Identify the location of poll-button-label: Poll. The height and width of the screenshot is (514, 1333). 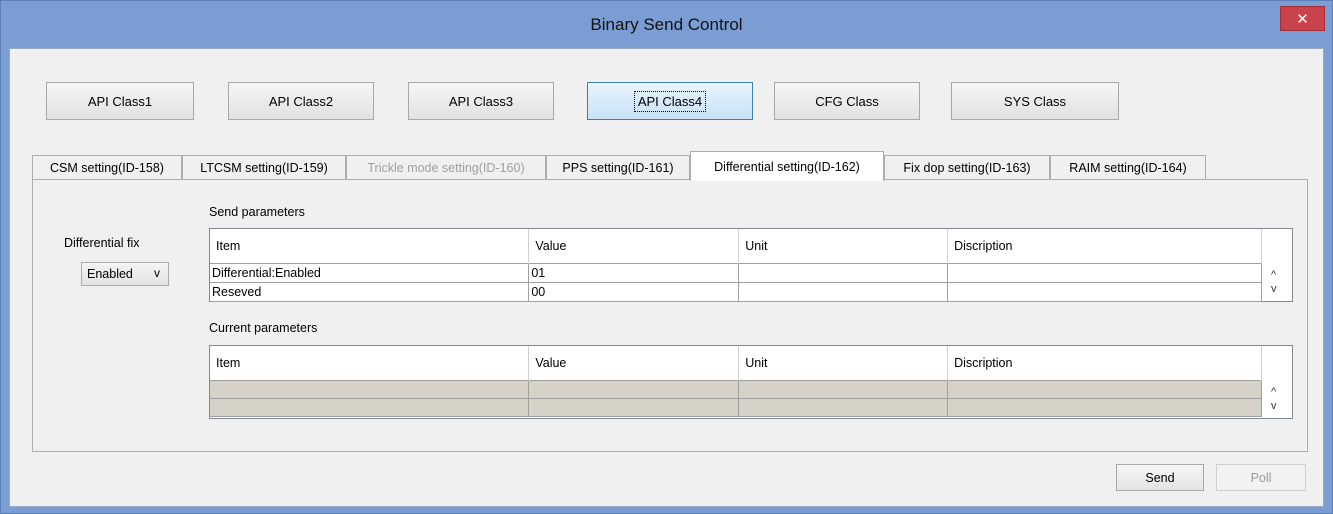
(1261, 477).